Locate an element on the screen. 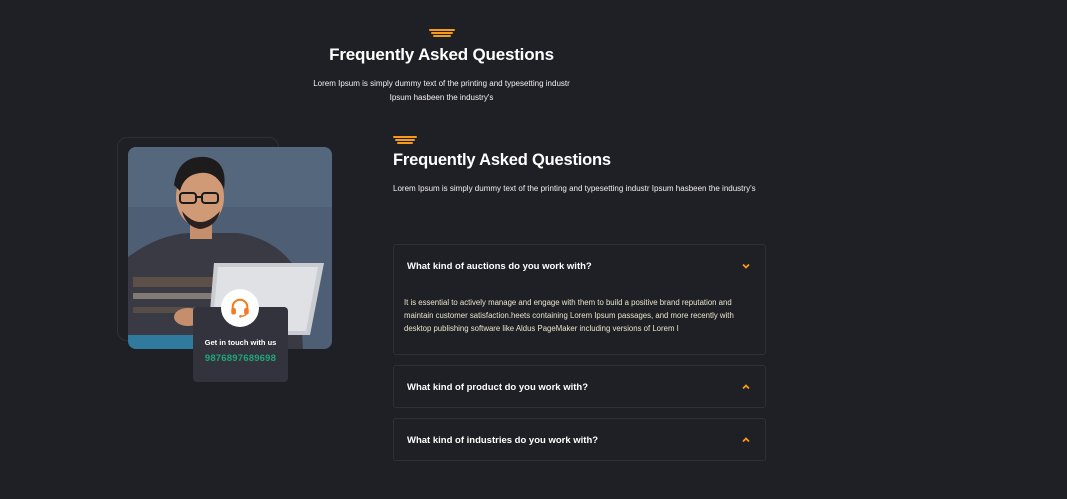 The width and height of the screenshot is (1067, 499). faq-item-product: What kind of product do you work with? is located at coordinates (579, 386).